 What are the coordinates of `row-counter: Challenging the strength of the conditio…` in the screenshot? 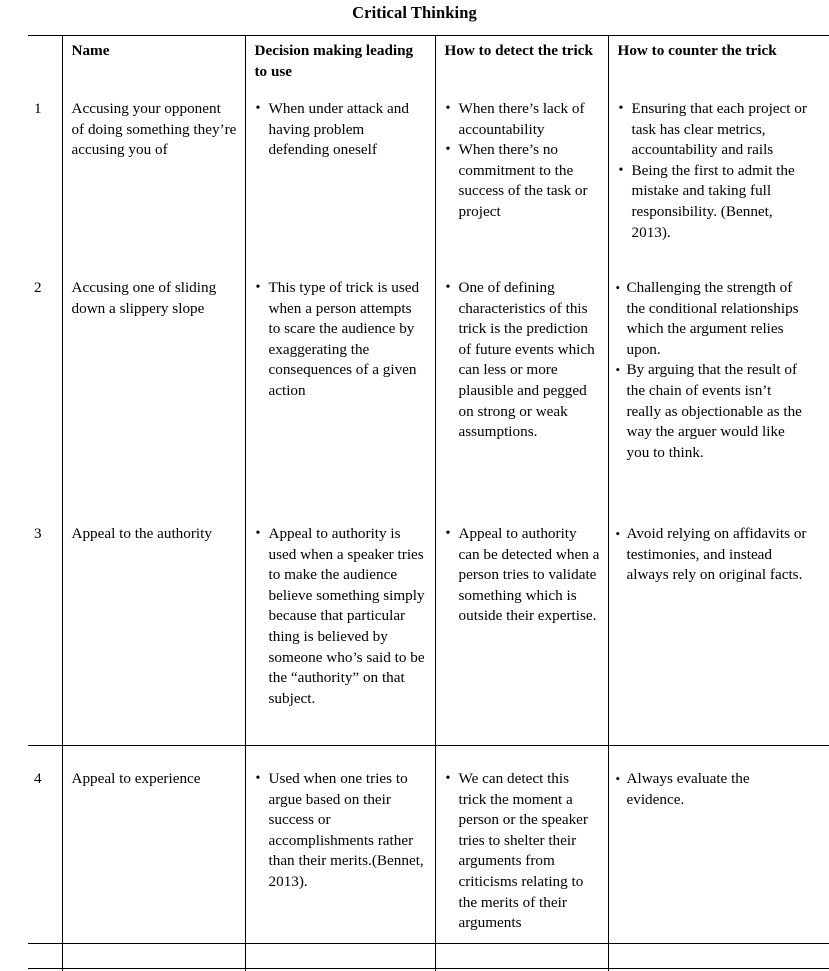 It's located at (711, 395).